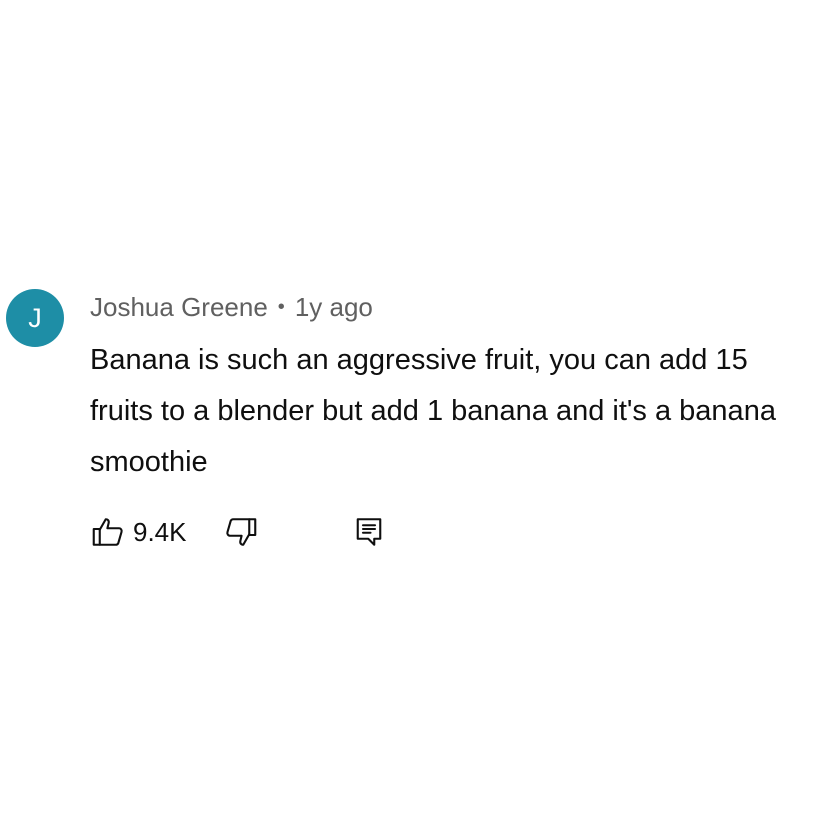  Describe the element at coordinates (179, 307) in the screenshot. I see `author-name: Joshua Greene` at that location.